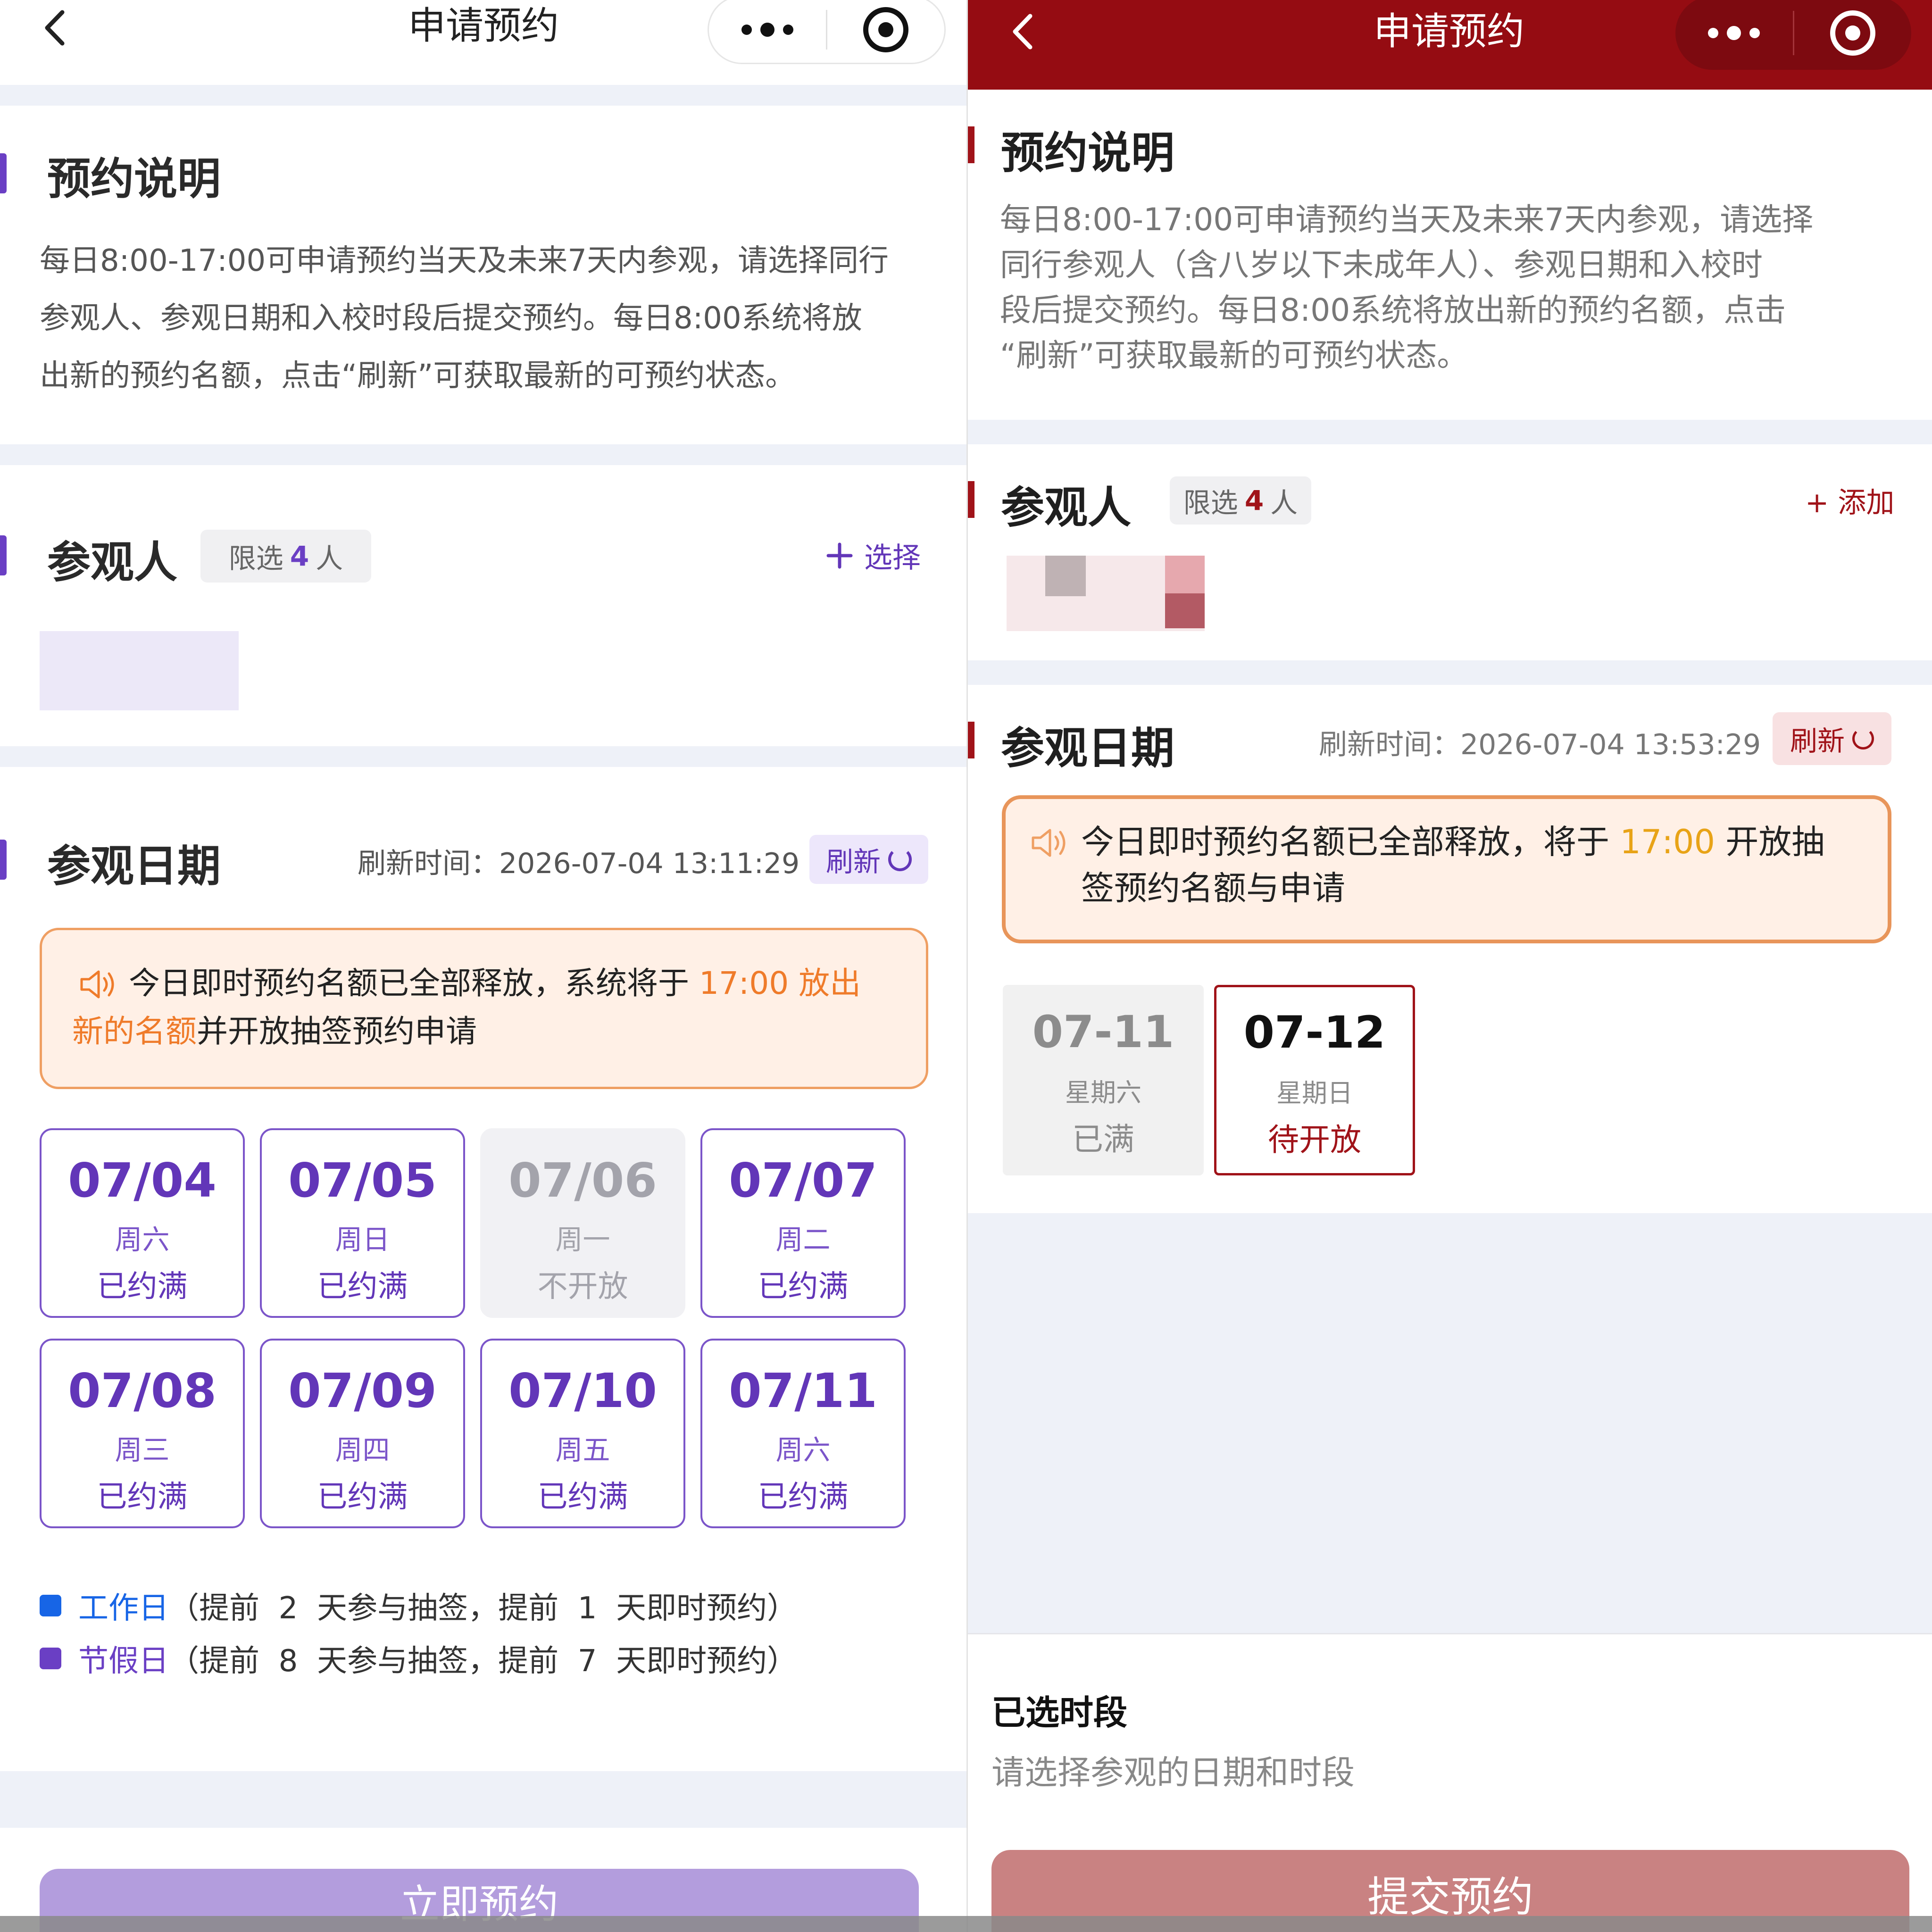 Image resolution: width=1932 pixels, height=1932 pixels. Describe the element at coordinates (1393, 310) in the screenshot. I see `intro-text-line-3: 段后提交预约。每日8:00系统将放出新的预约名额，点击` at that location.